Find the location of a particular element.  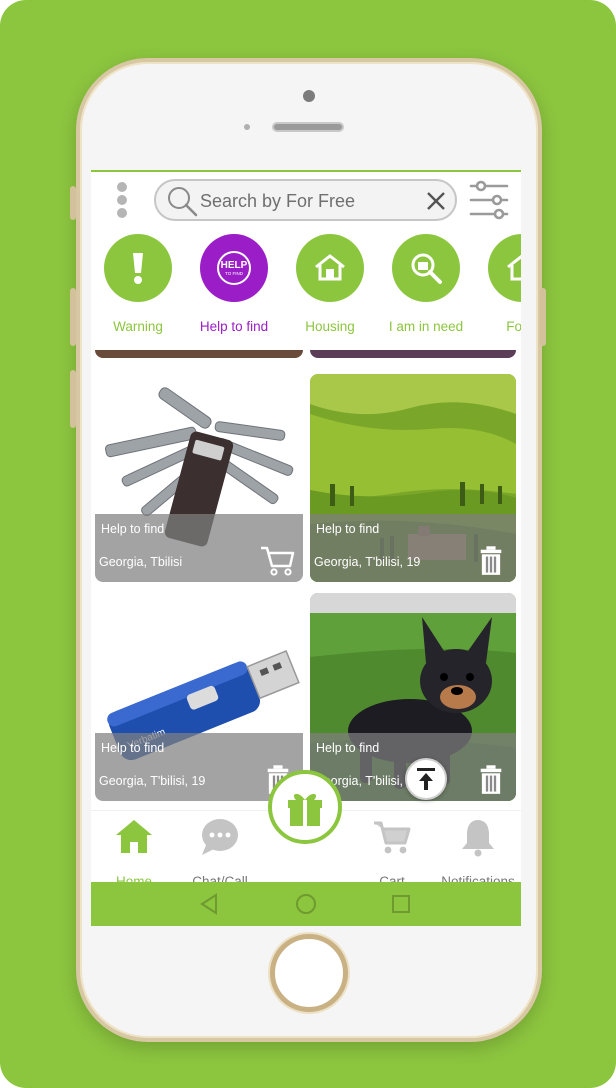

search-icon is located at coordinates (183, 202).